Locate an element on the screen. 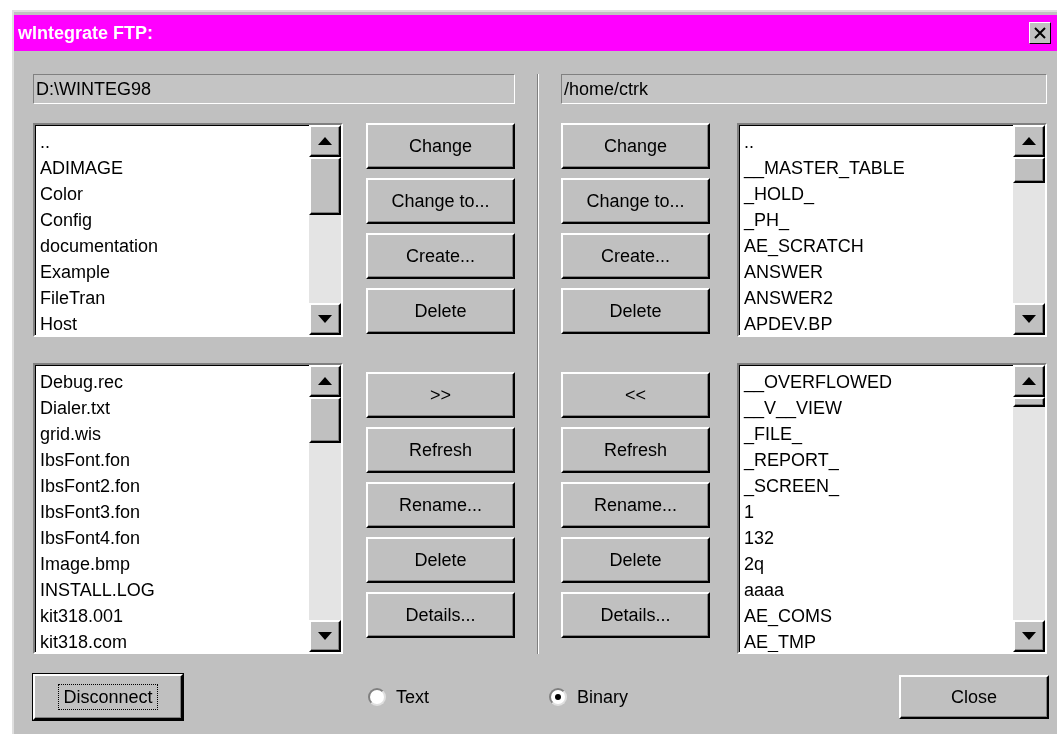 This screenshot has width=1057, height=734. radio-button: Text is located at coordinates (398, 697).